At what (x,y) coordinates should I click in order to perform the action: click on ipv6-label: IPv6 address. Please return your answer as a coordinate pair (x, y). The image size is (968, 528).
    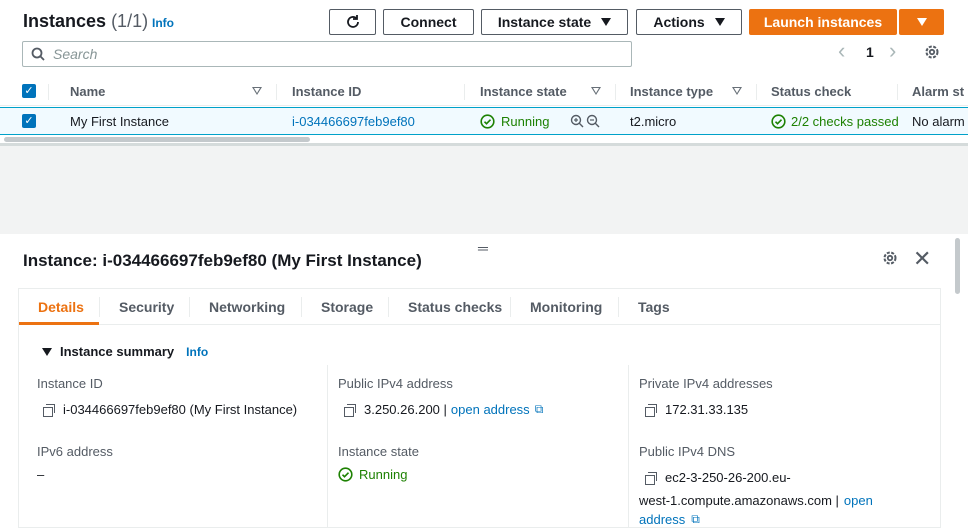
    Looking at the image, I should click on (75, 451).